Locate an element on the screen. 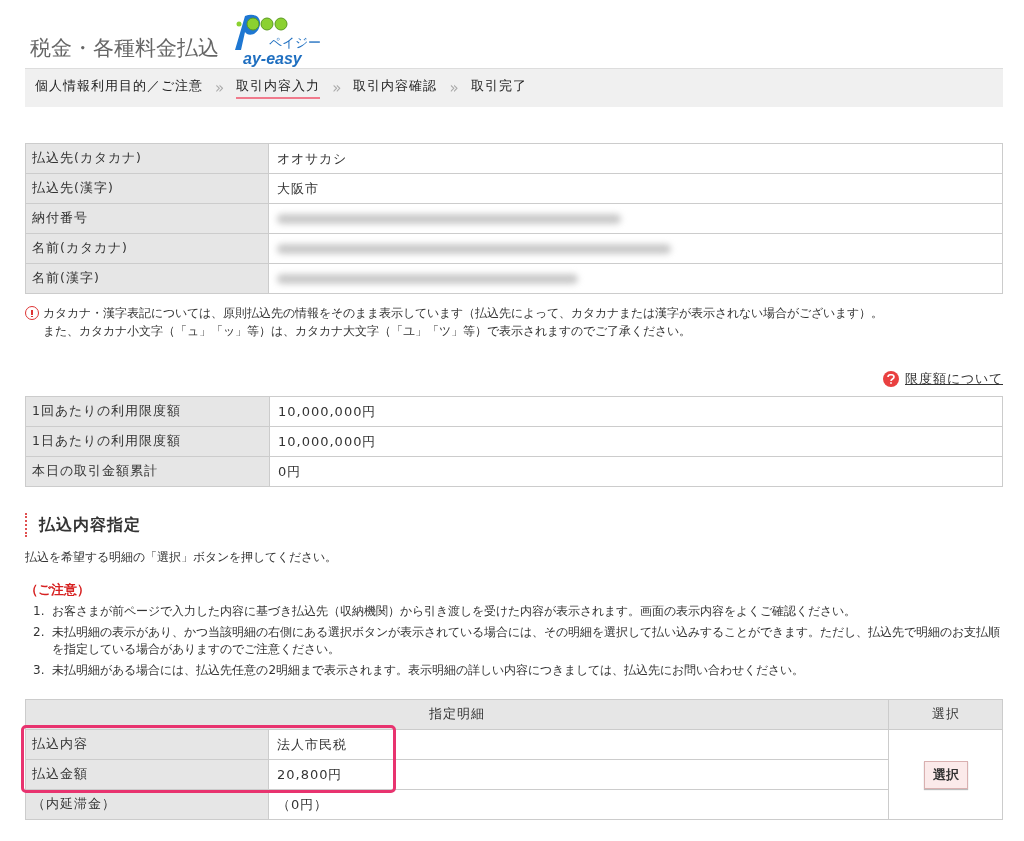 Image resolution: width=1024 pixels, height=841 pixels. step-label: 個人情報利用目的／ご注意 is located at coordinates (119, 86).